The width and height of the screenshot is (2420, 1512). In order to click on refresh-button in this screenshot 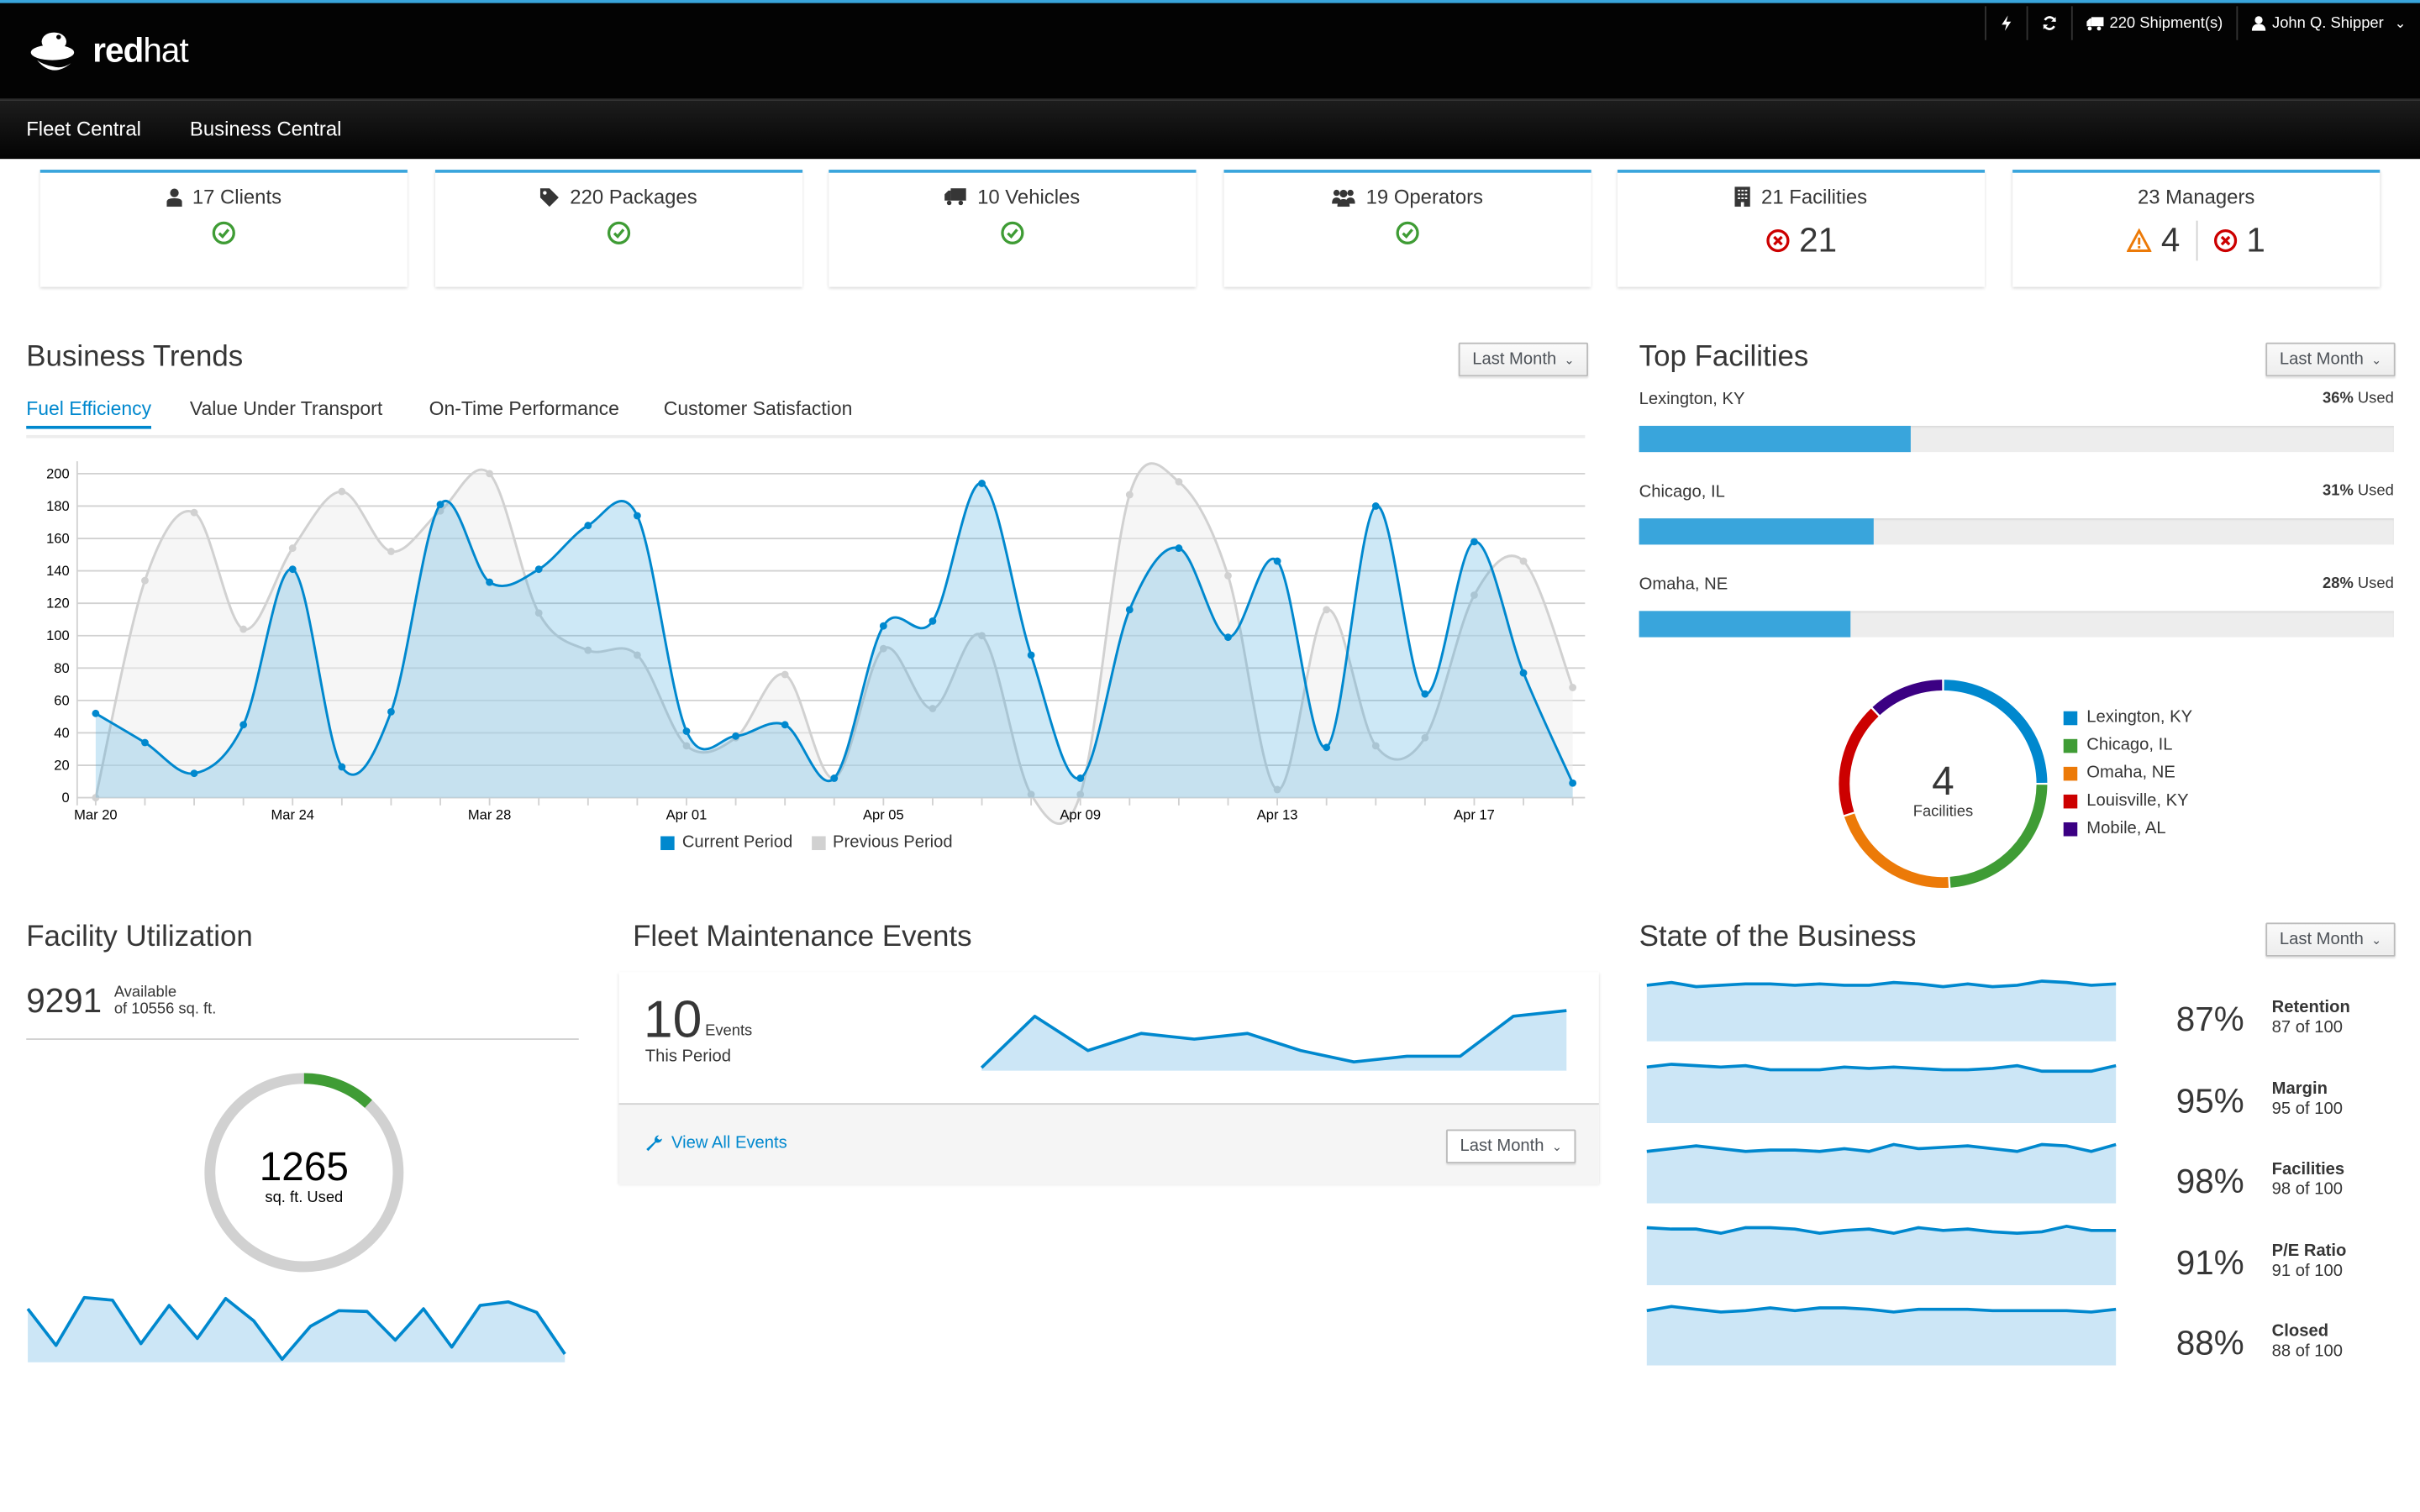, I will do `click(2048, 23)`.